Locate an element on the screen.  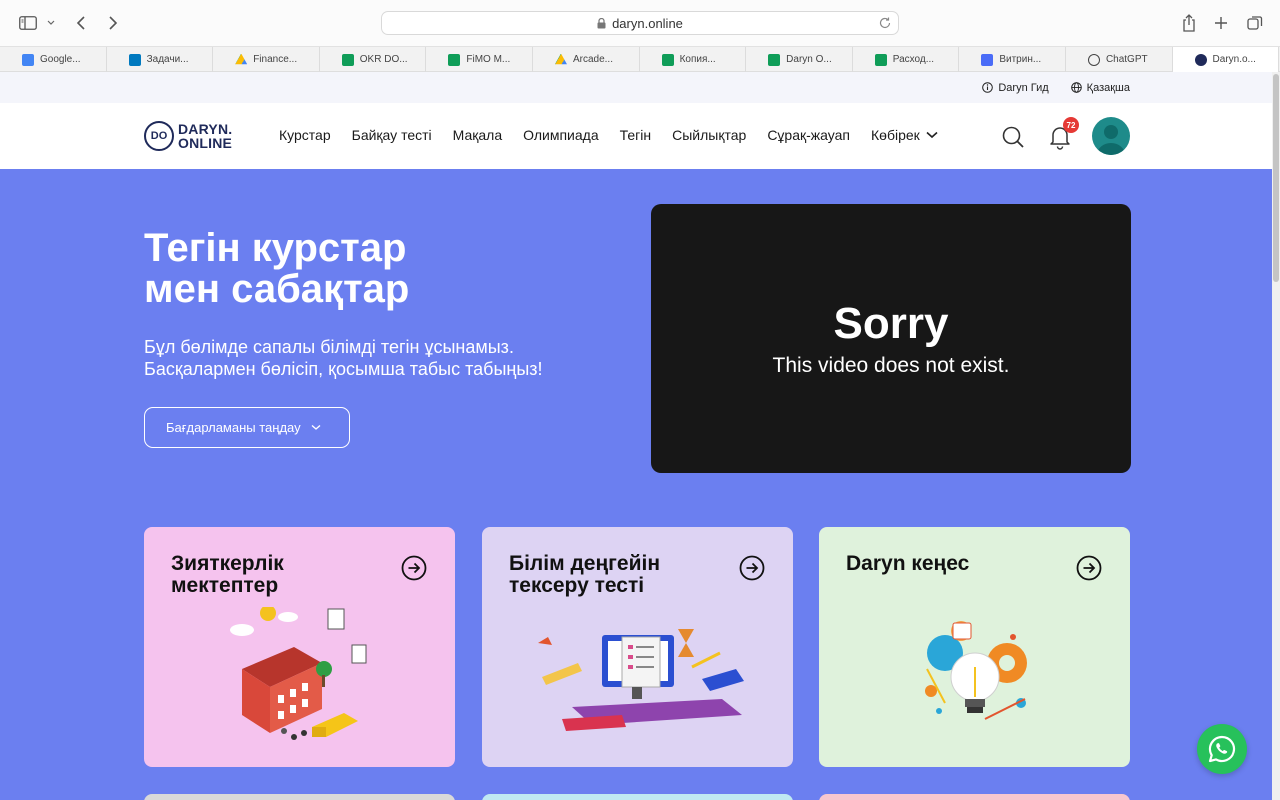
language-selector: Қазақша is located at coordinates (1100, 87).